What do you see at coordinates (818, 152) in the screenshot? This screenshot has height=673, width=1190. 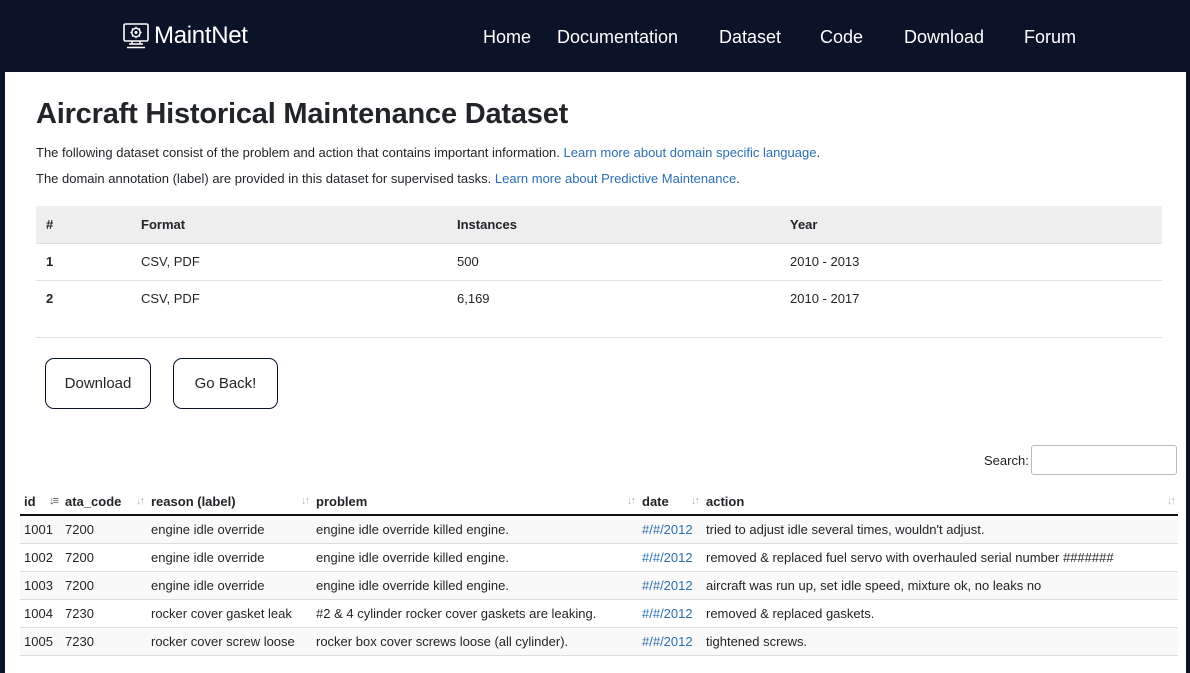 I see `intro-end-1: .` at bounding box center [818, 152].